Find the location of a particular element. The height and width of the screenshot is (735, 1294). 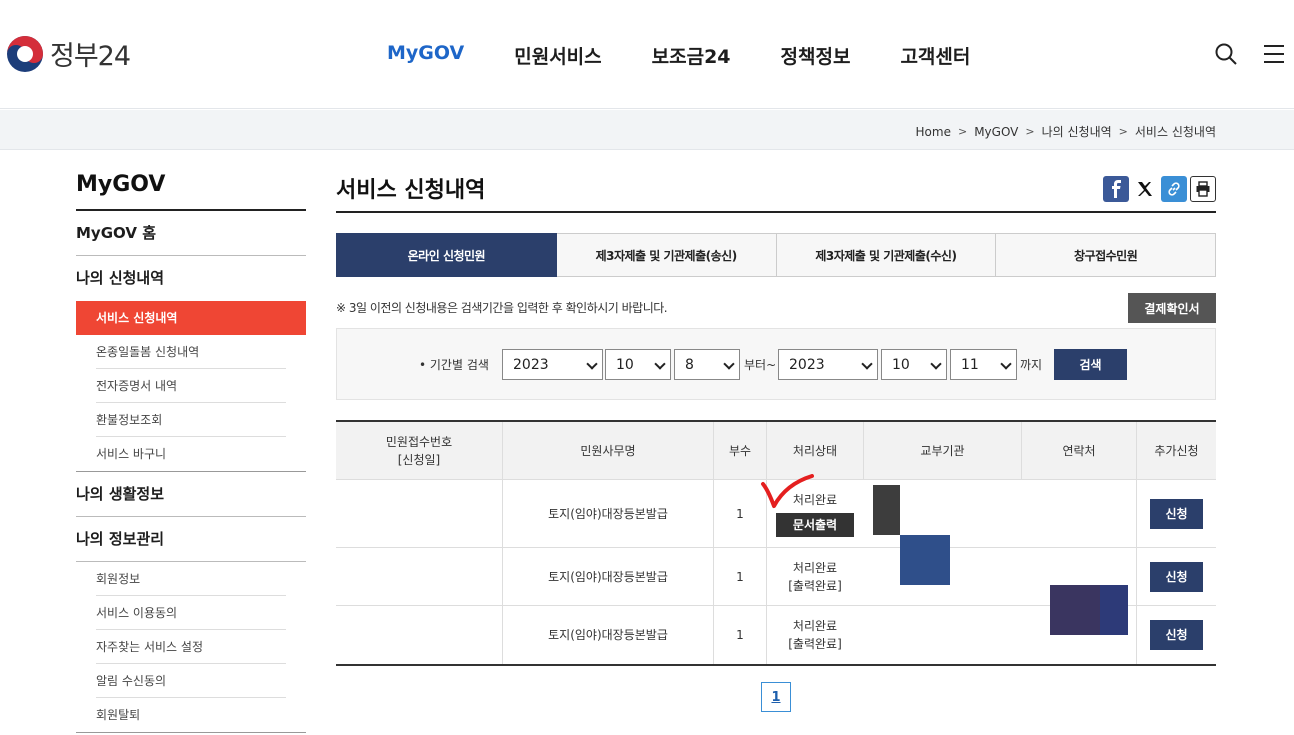

contact-cell is located at coordinates (1078, 513).